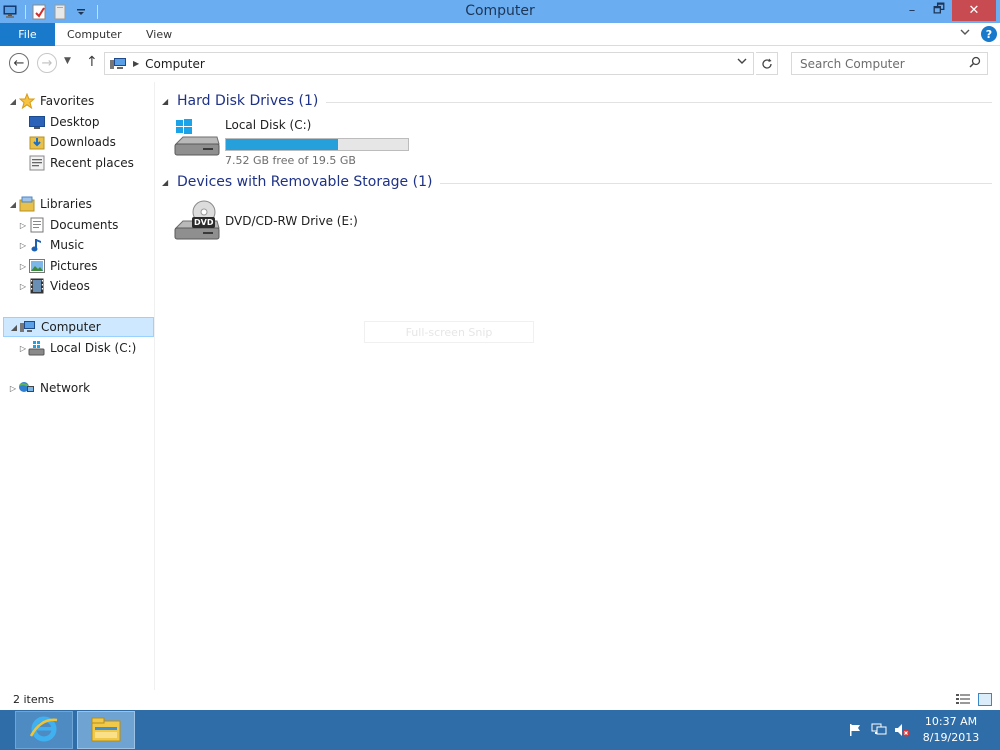 Image resolution: width=1000 pixels, height=750 pixels. I want to click on sidebar-item-pictures: ▷ Pictures, so click(58, 266).